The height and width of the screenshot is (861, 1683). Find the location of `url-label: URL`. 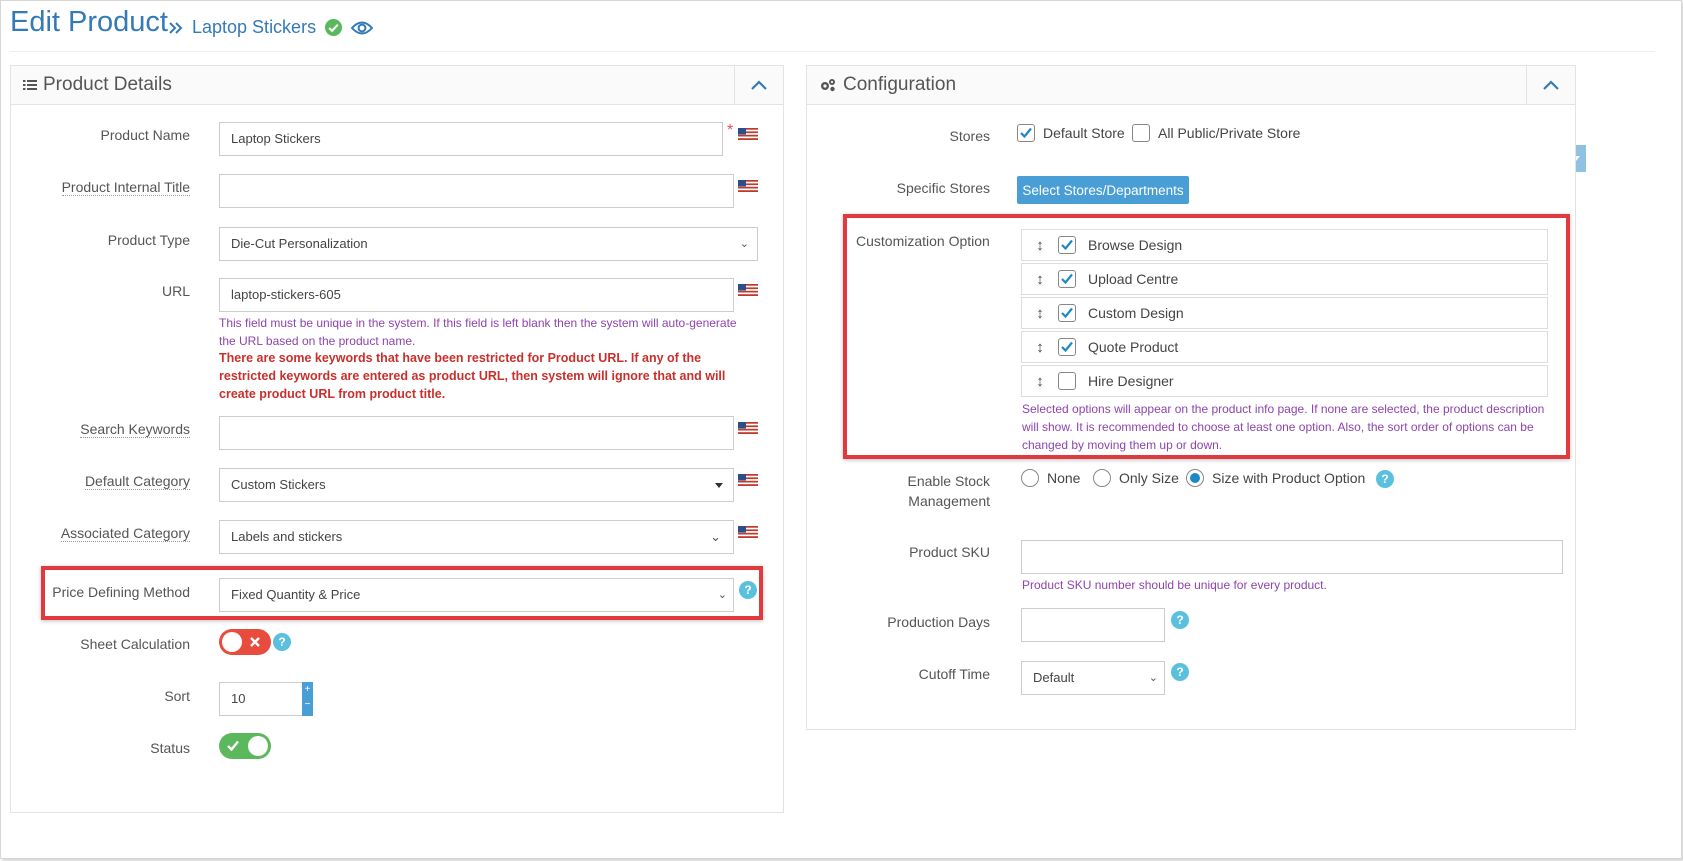

url-label: URL is located at coordinates (175, 291).